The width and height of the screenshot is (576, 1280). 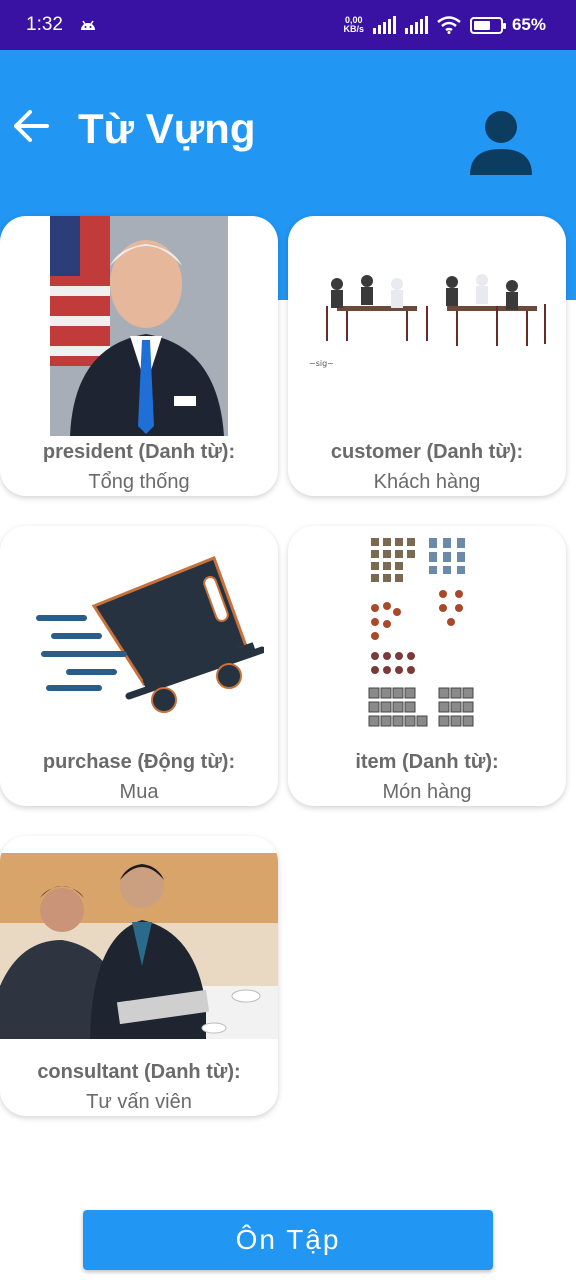 I want to click on net-speed: 0,00 KB/s, so click(x=353, y=25).